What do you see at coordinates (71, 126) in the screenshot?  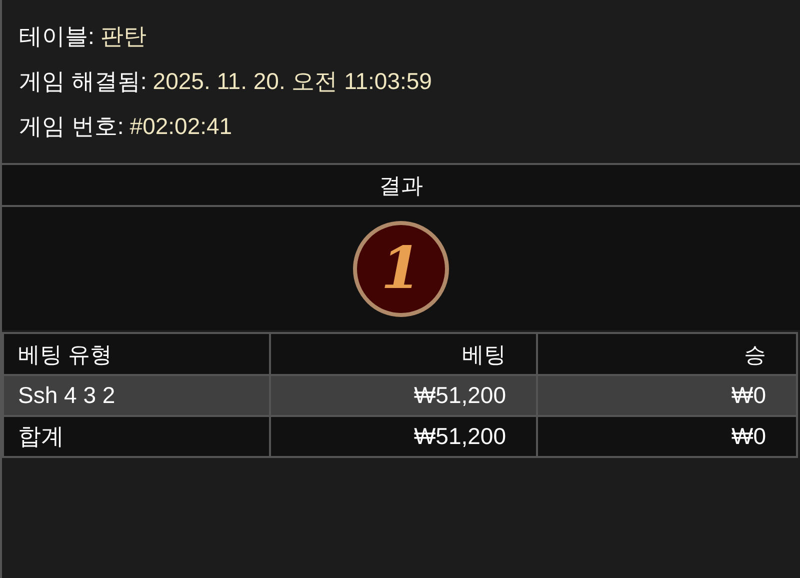 I see `info-label: 게임 번호:` at bounding box center [71, 126].